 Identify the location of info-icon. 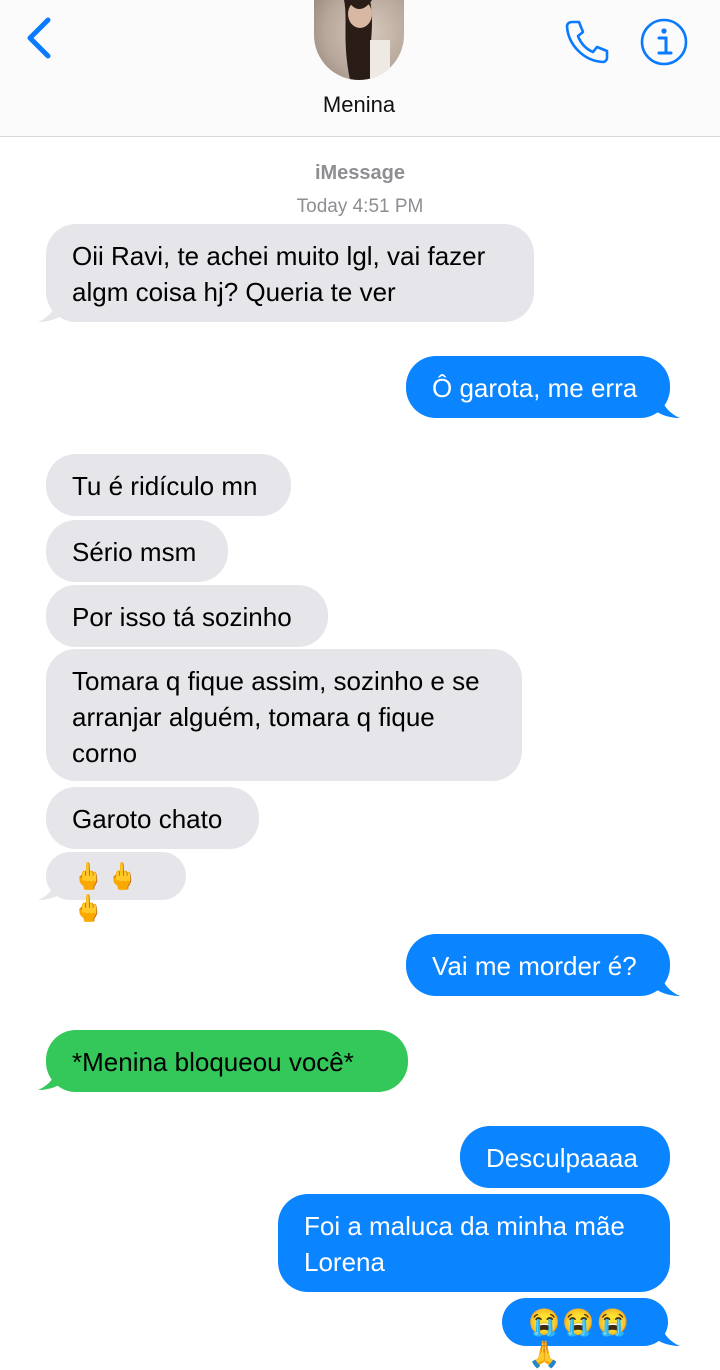
(664, 42).